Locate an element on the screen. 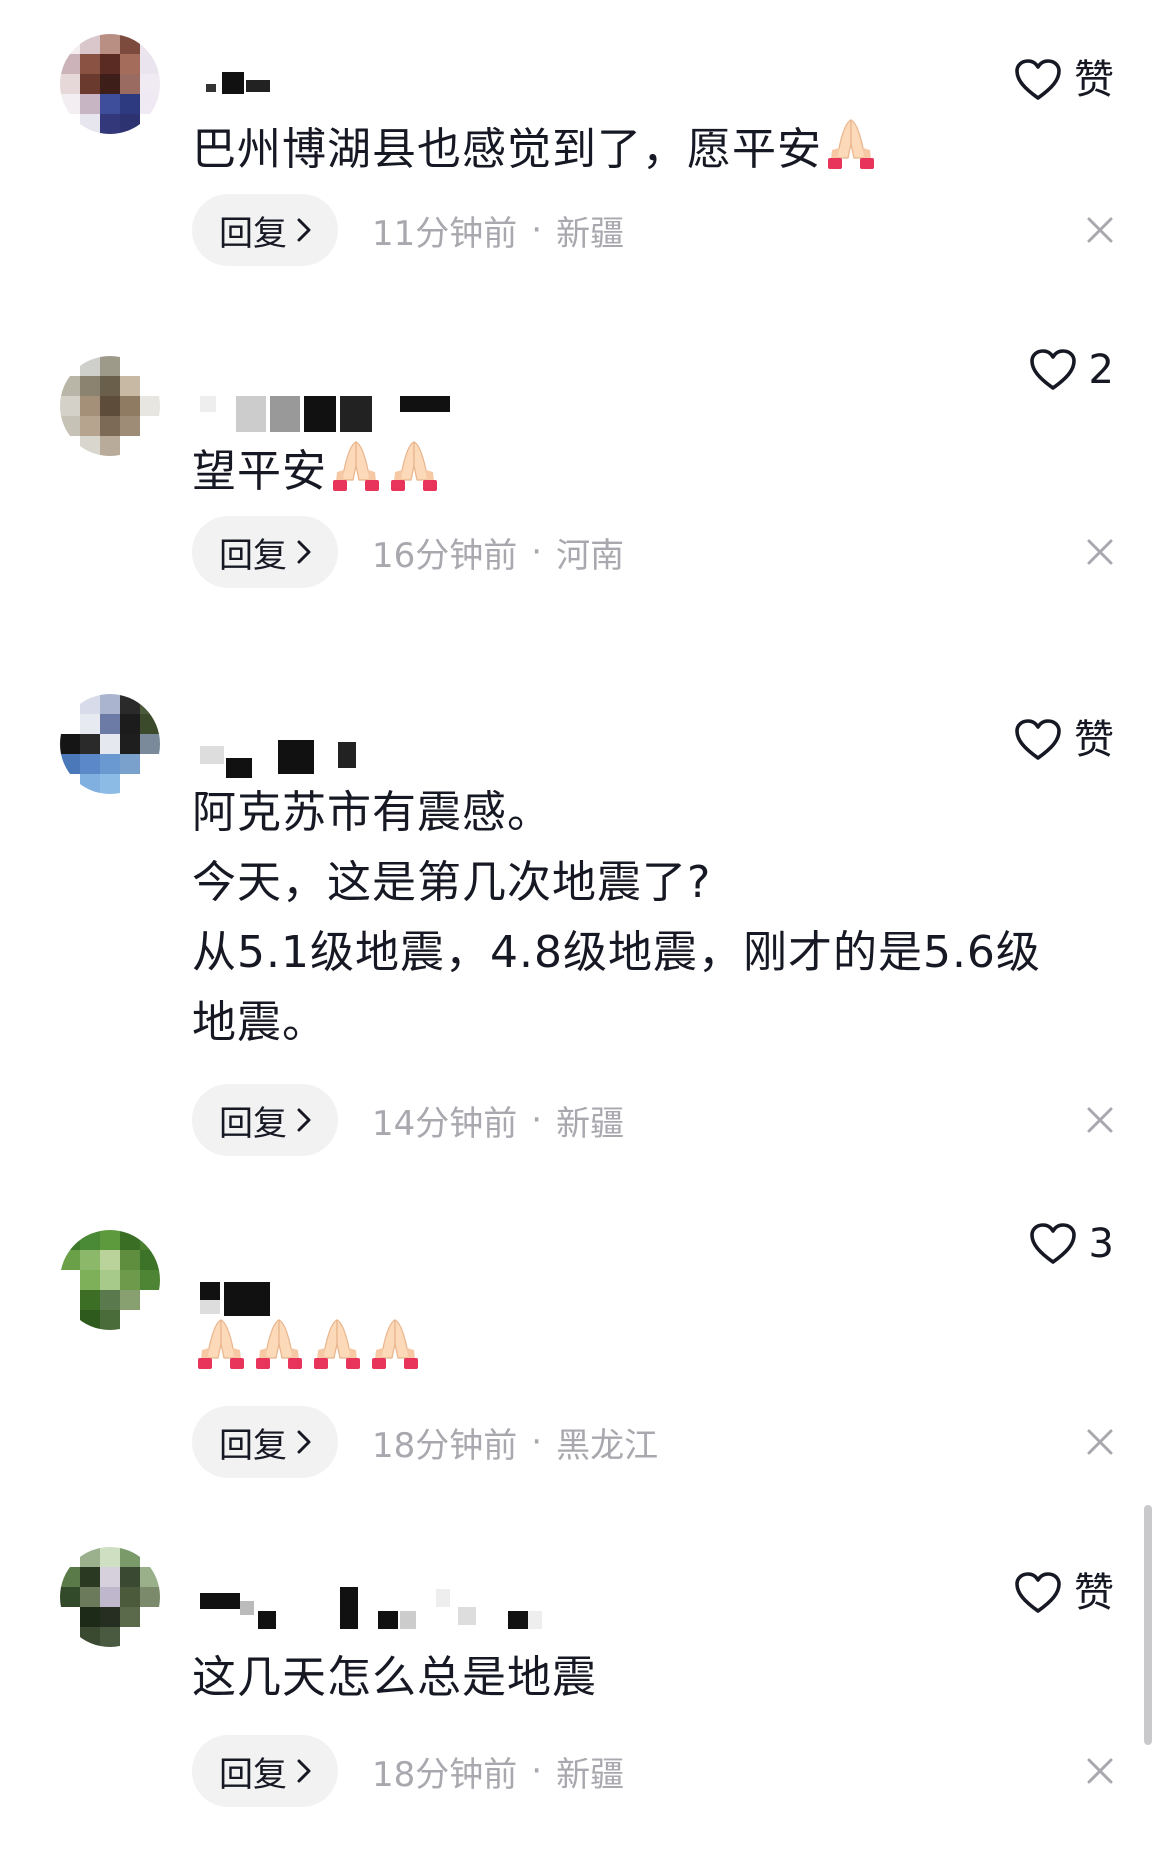 This screenshot has width=1170, height=1849. comment-meta: 11分钟前 · 新疆 is located at coordinates (498, 230).